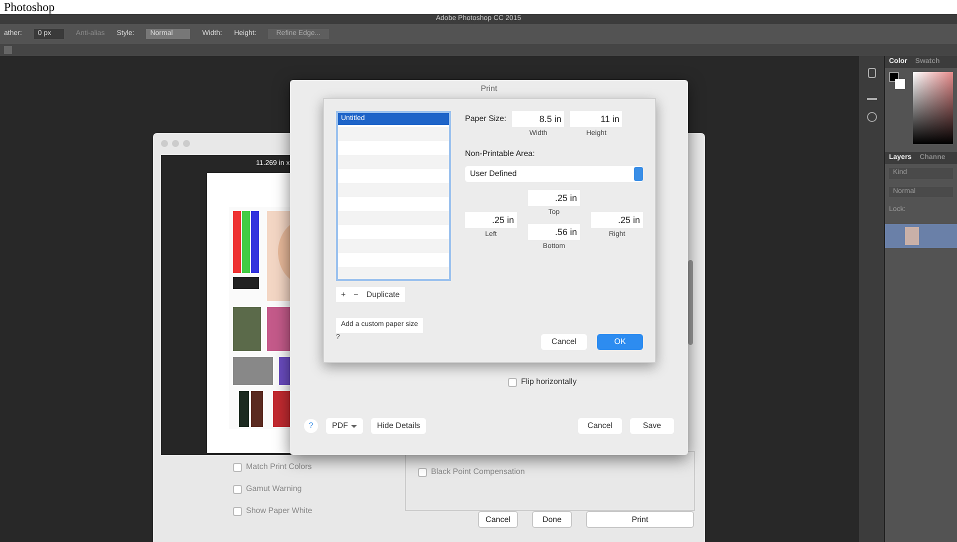 The height and width of the screenshot is (542, 957). Describe the element at coordinates (640, 519) in the screenshot. I see `dialog-button: Print` at that location.